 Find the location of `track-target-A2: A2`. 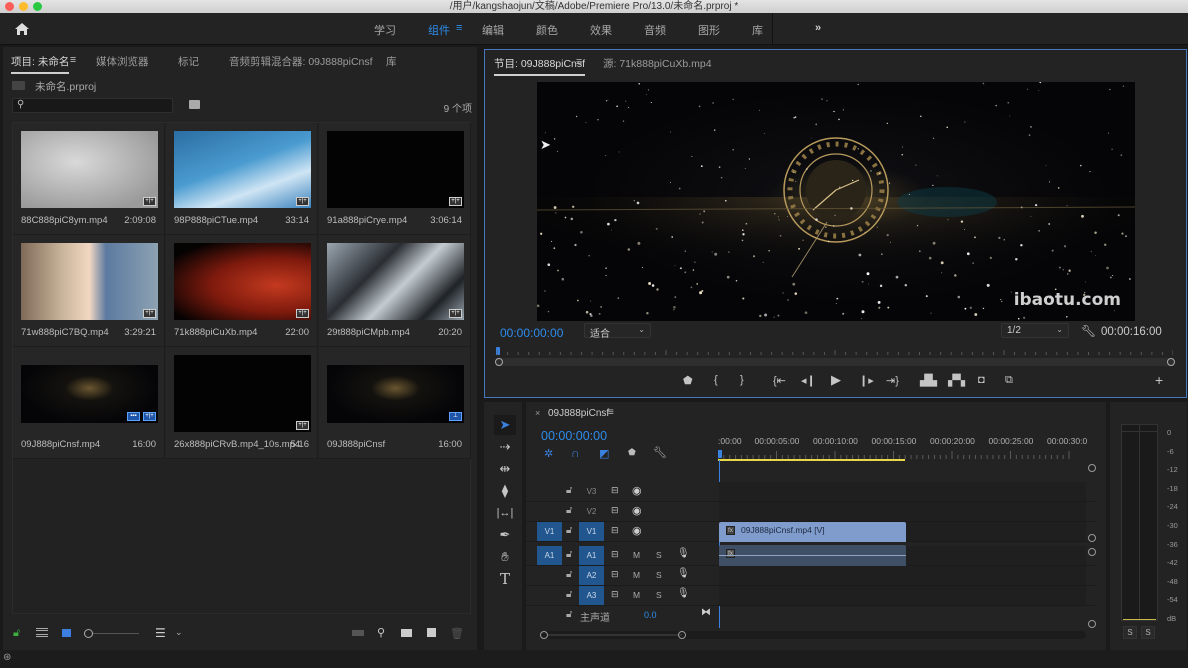

track-target-A2: A2 is located at coordinates (591, 575).